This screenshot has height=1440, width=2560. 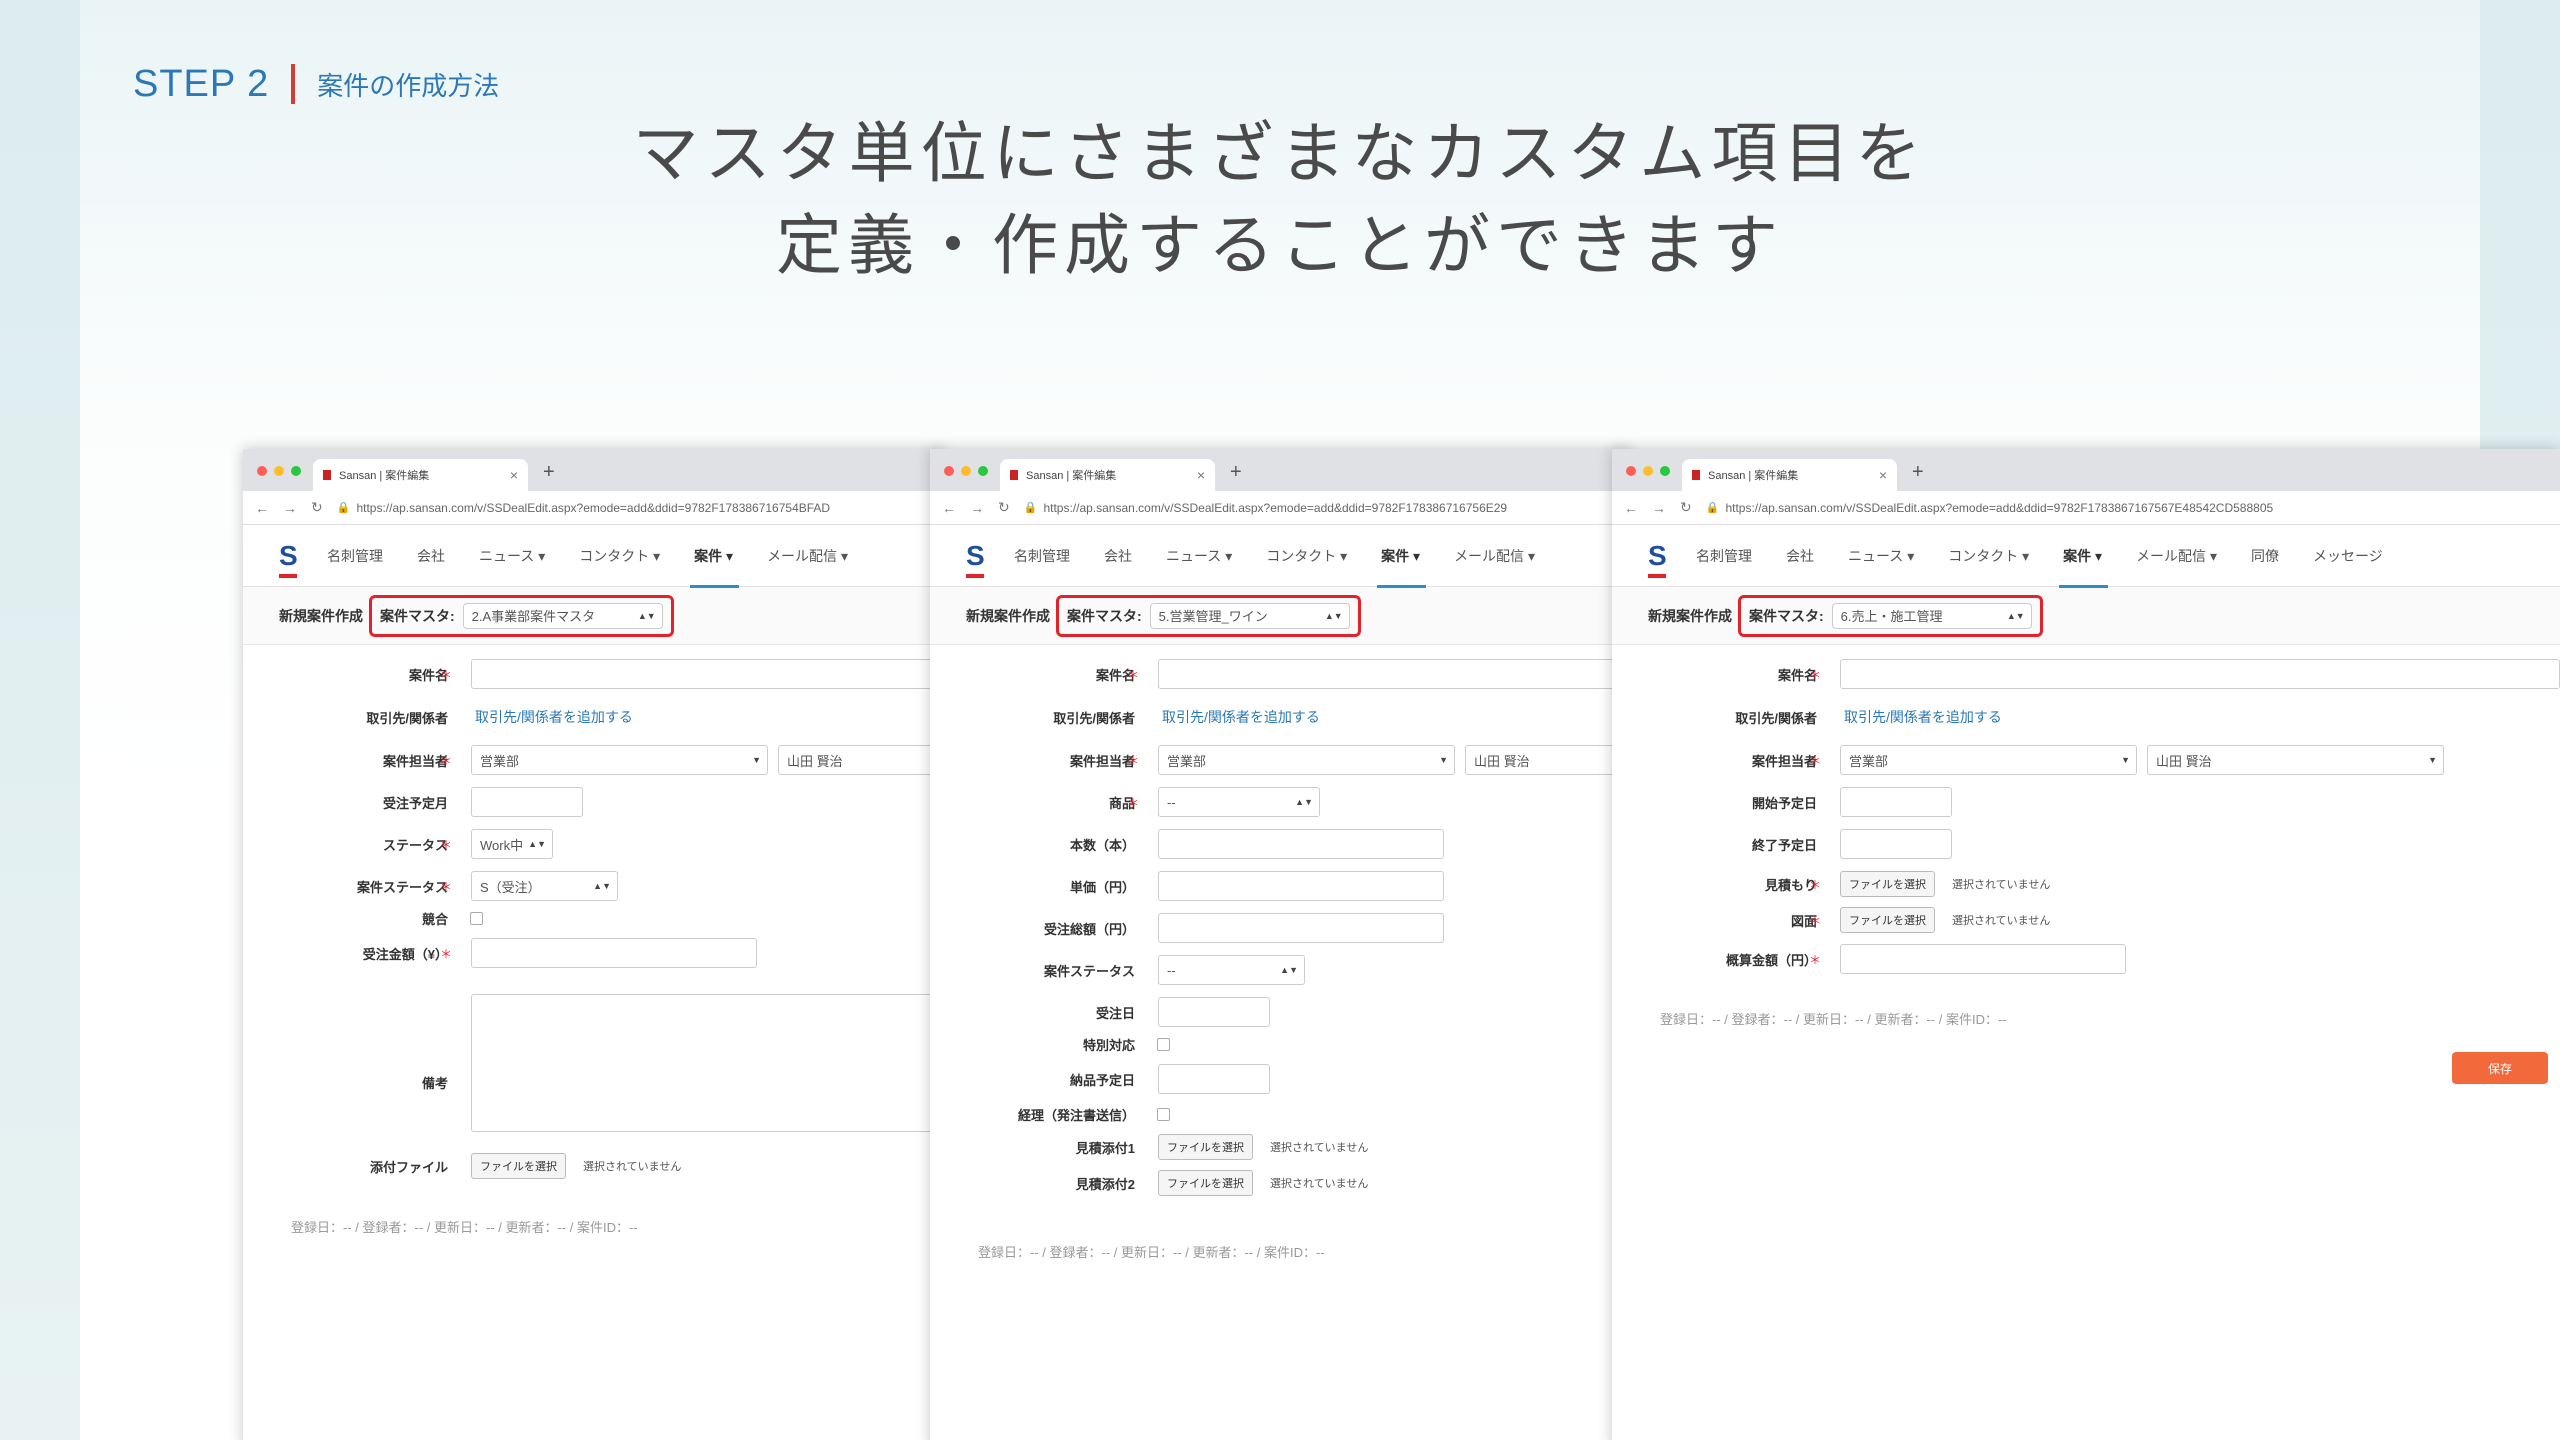 I want to click on unit-price-input, so click(x=1301, y=886).